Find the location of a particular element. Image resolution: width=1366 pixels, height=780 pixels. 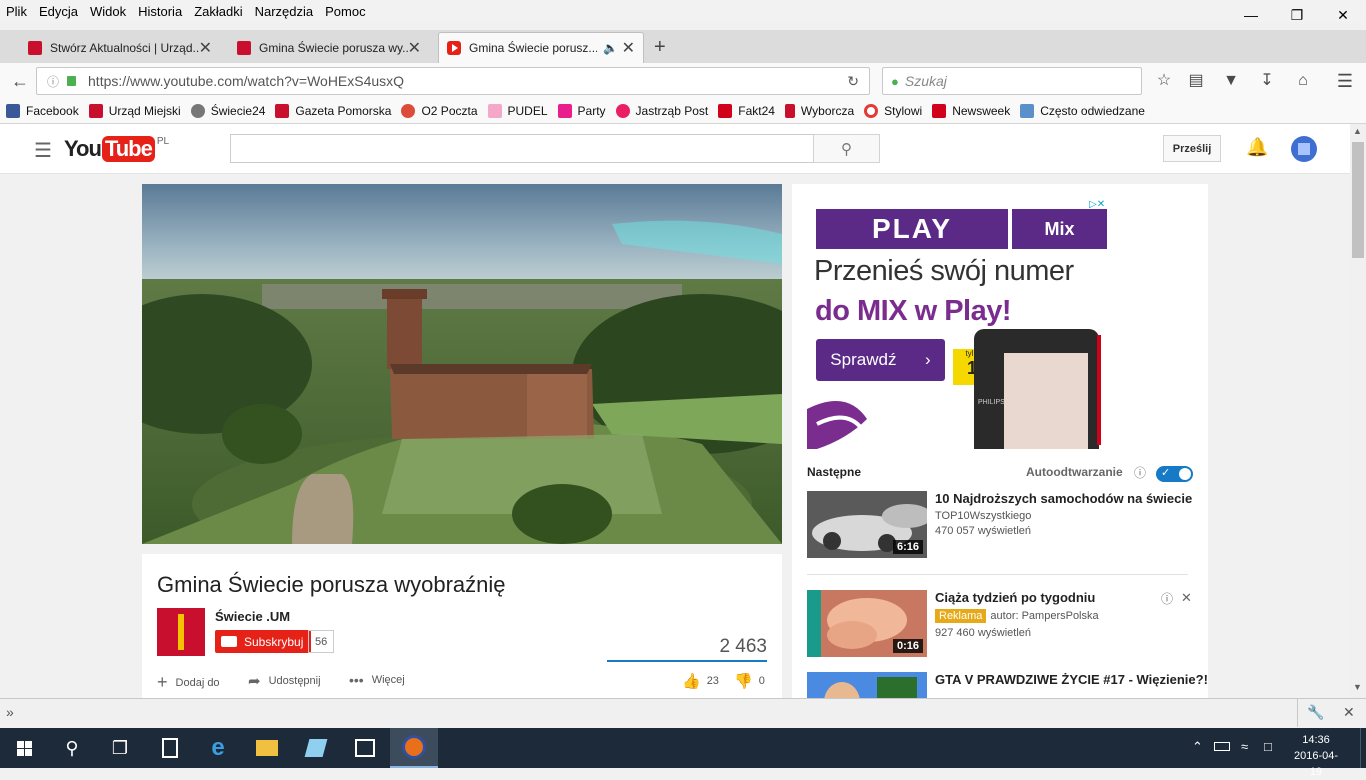

video-title: 10 Najdroższych samochodów na świecie is located at coordinates (1063, 498).